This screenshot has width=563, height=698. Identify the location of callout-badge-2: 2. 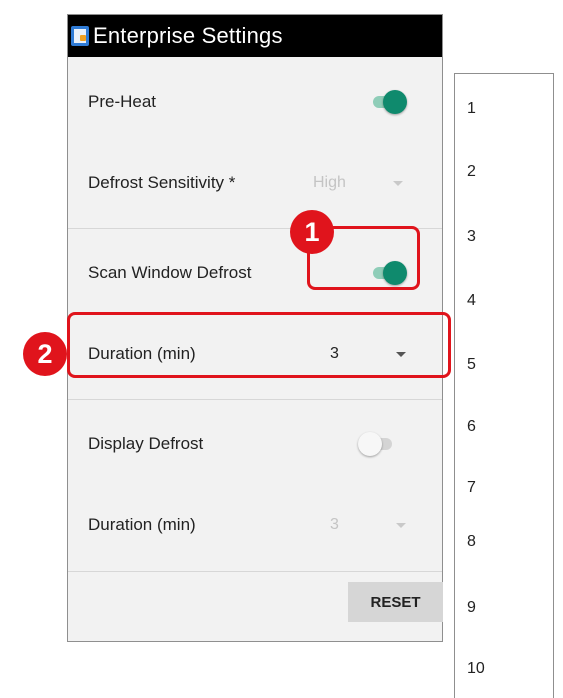
(45, 354).